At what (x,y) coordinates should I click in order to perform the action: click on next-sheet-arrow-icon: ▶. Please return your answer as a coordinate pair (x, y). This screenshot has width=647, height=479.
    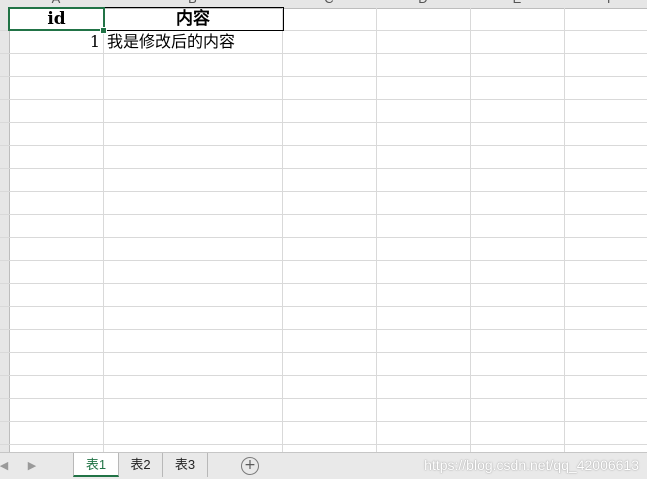
    Looking at the image, I should click on (32, 466).